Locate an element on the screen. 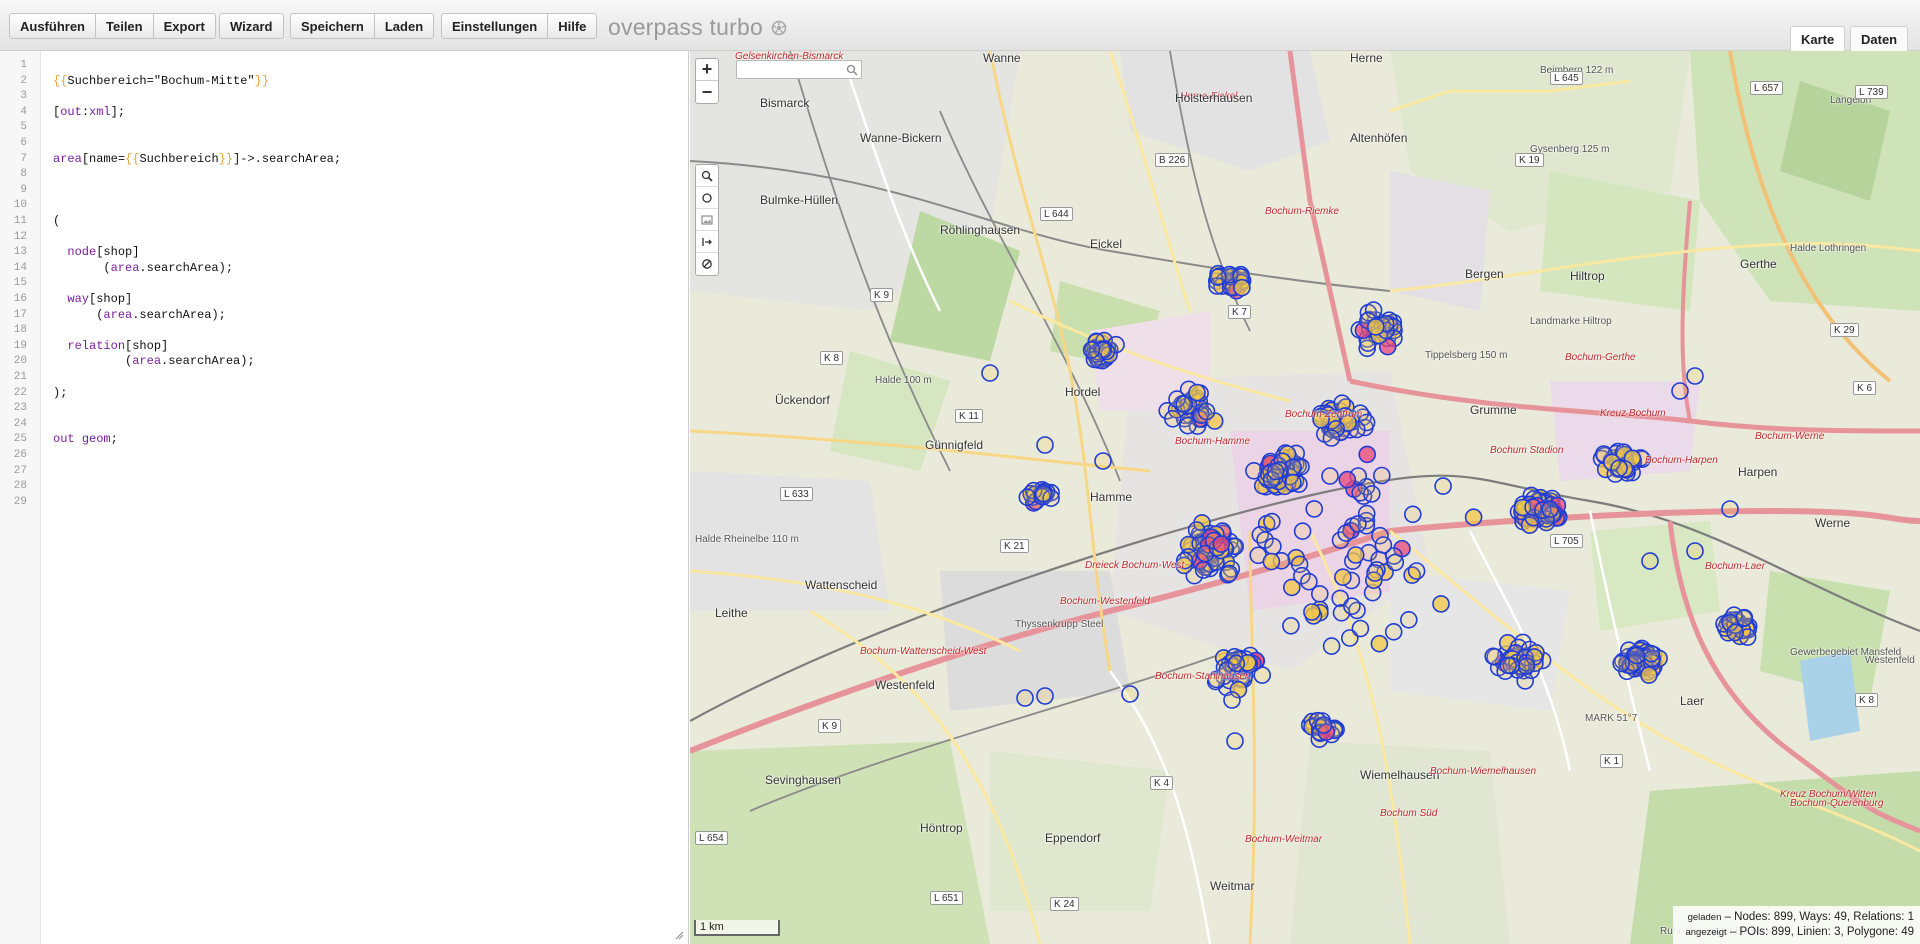 The width and height of the screenshot is (1920, 944). code-line: {{Suchbereich="Bochum-Mitte"}} is located at coordinates (161, 82).